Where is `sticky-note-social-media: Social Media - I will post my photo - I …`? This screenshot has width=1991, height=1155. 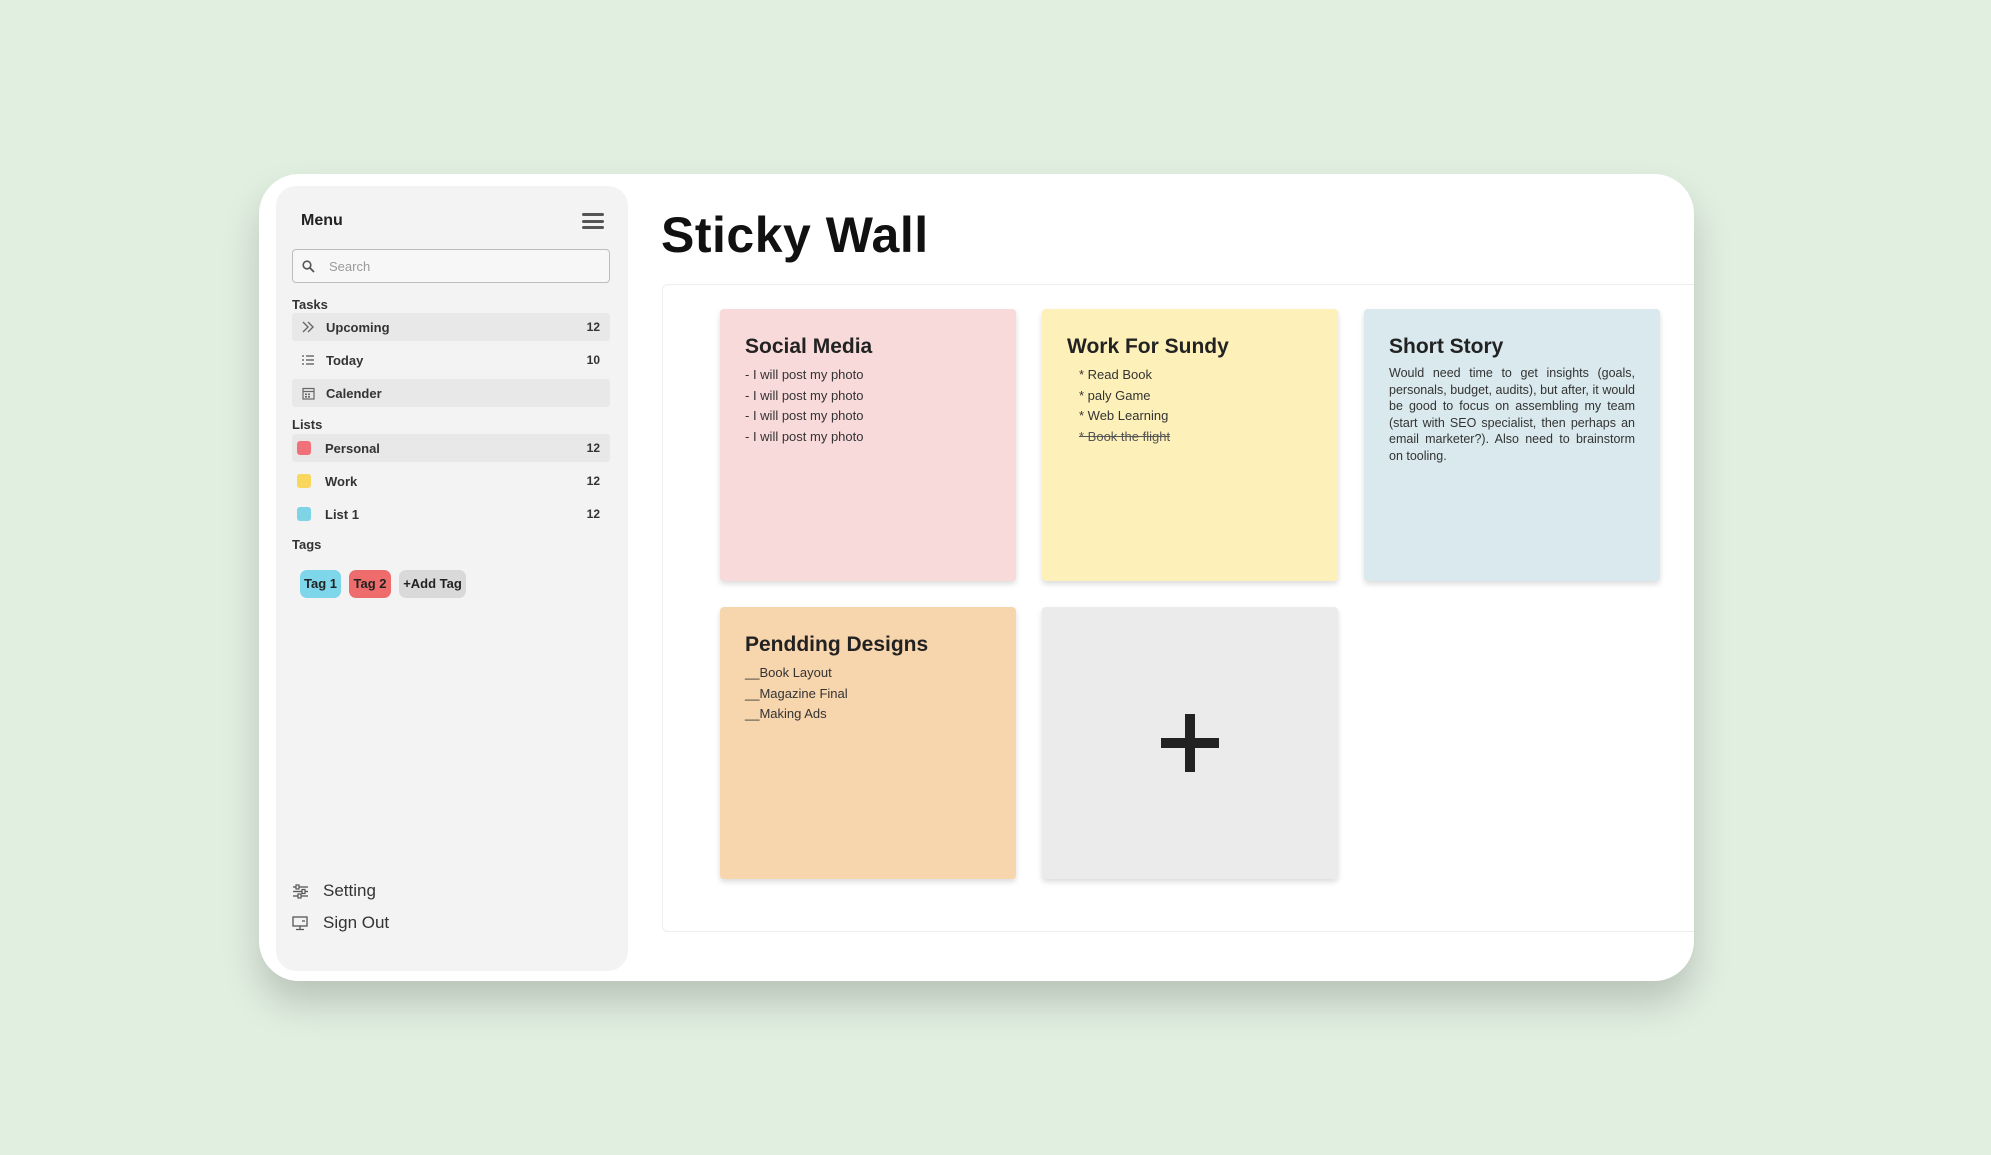
sticky-note-social-media: Social Media - I will post my photo - I … is located at coordinates (868, 445).